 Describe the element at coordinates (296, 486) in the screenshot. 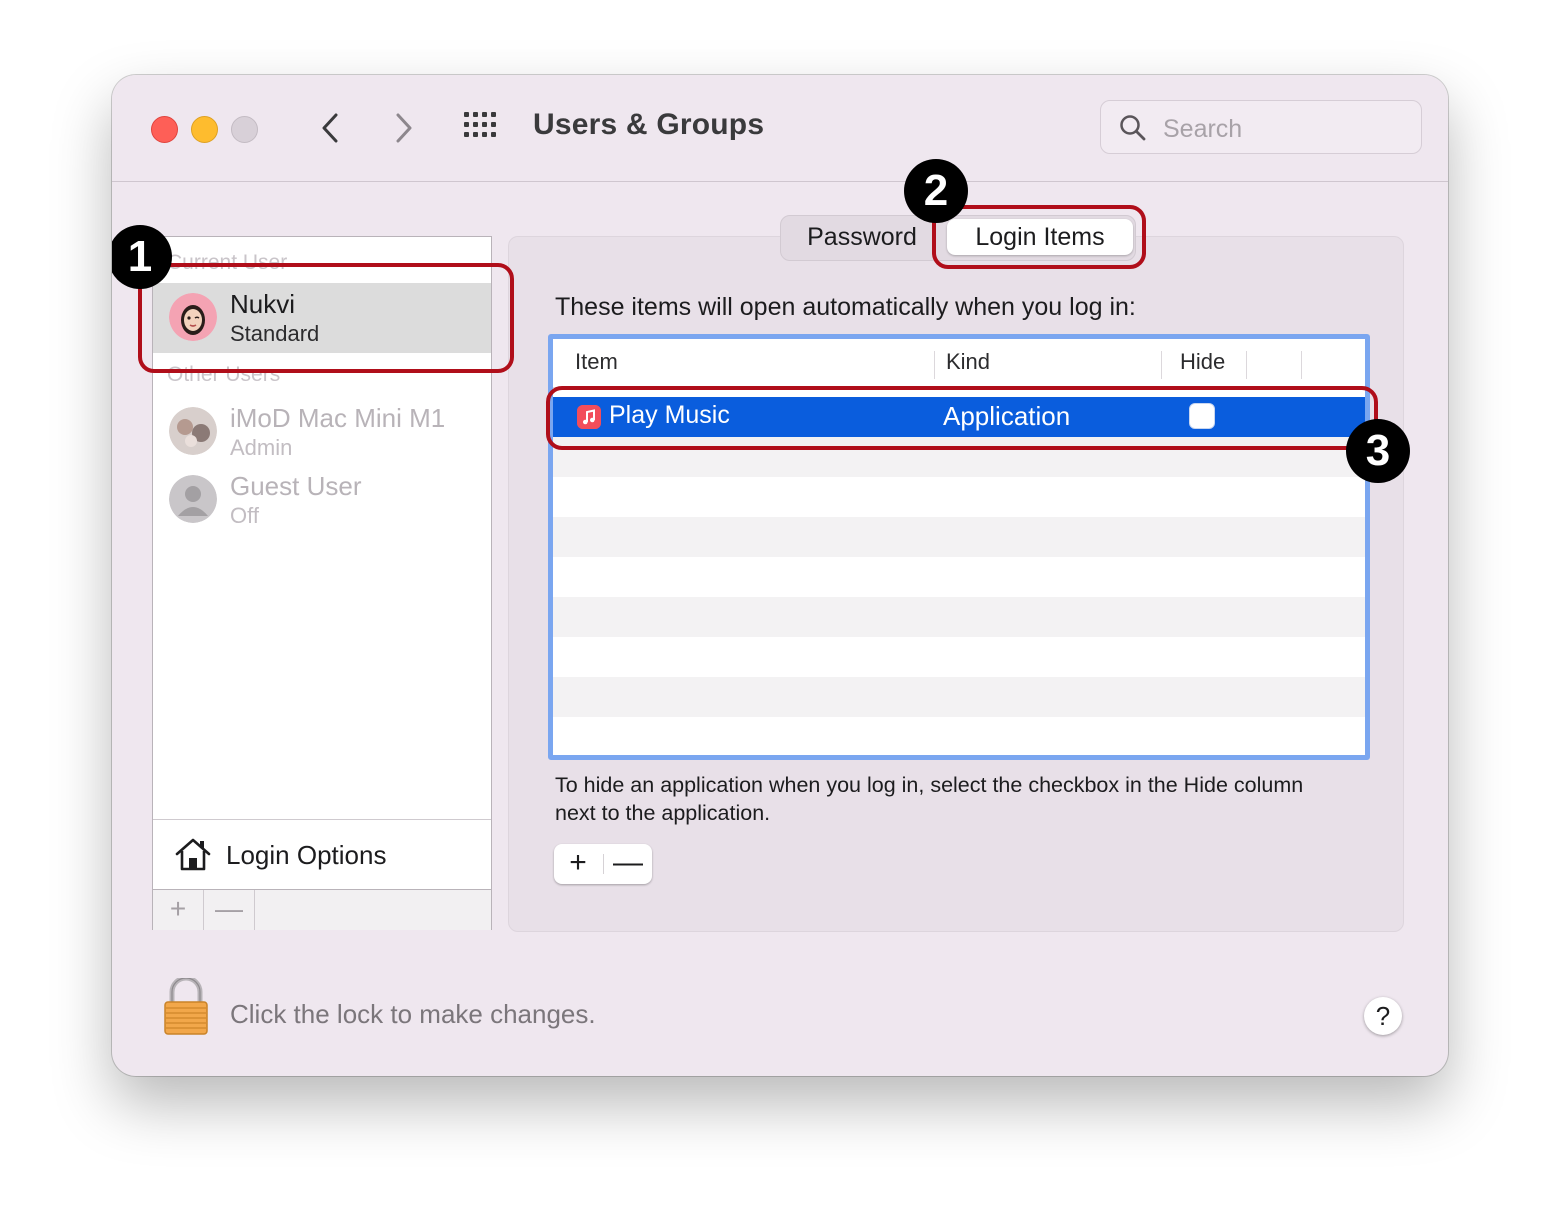

I see `user-name: Guest User` at that location.